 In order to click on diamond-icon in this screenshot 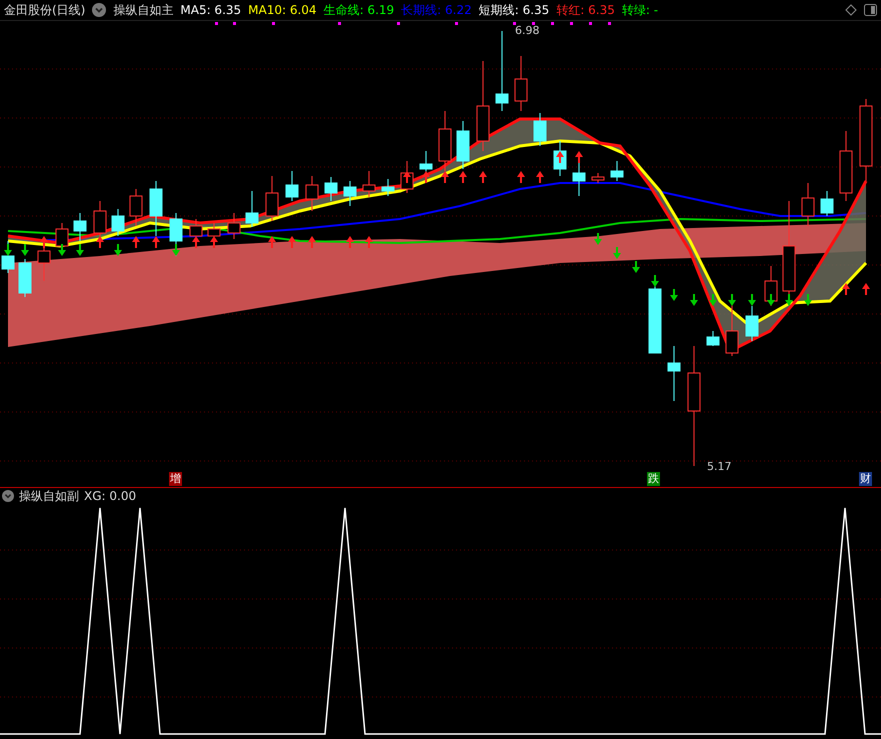, I will do `click(851, 10)`.